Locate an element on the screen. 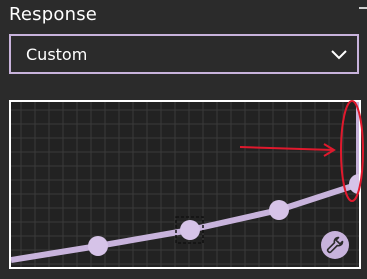 The width and height of the screenshot is (367, 279). response-dropdown: Custom is located at coordinates (184, 54).